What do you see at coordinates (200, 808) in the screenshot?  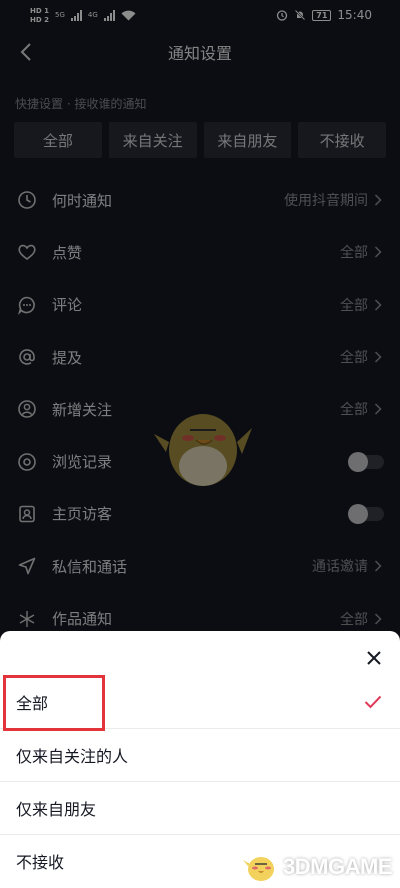 I see `option-friends-only: 仅来自朋友` at bounding box center [200, 808].